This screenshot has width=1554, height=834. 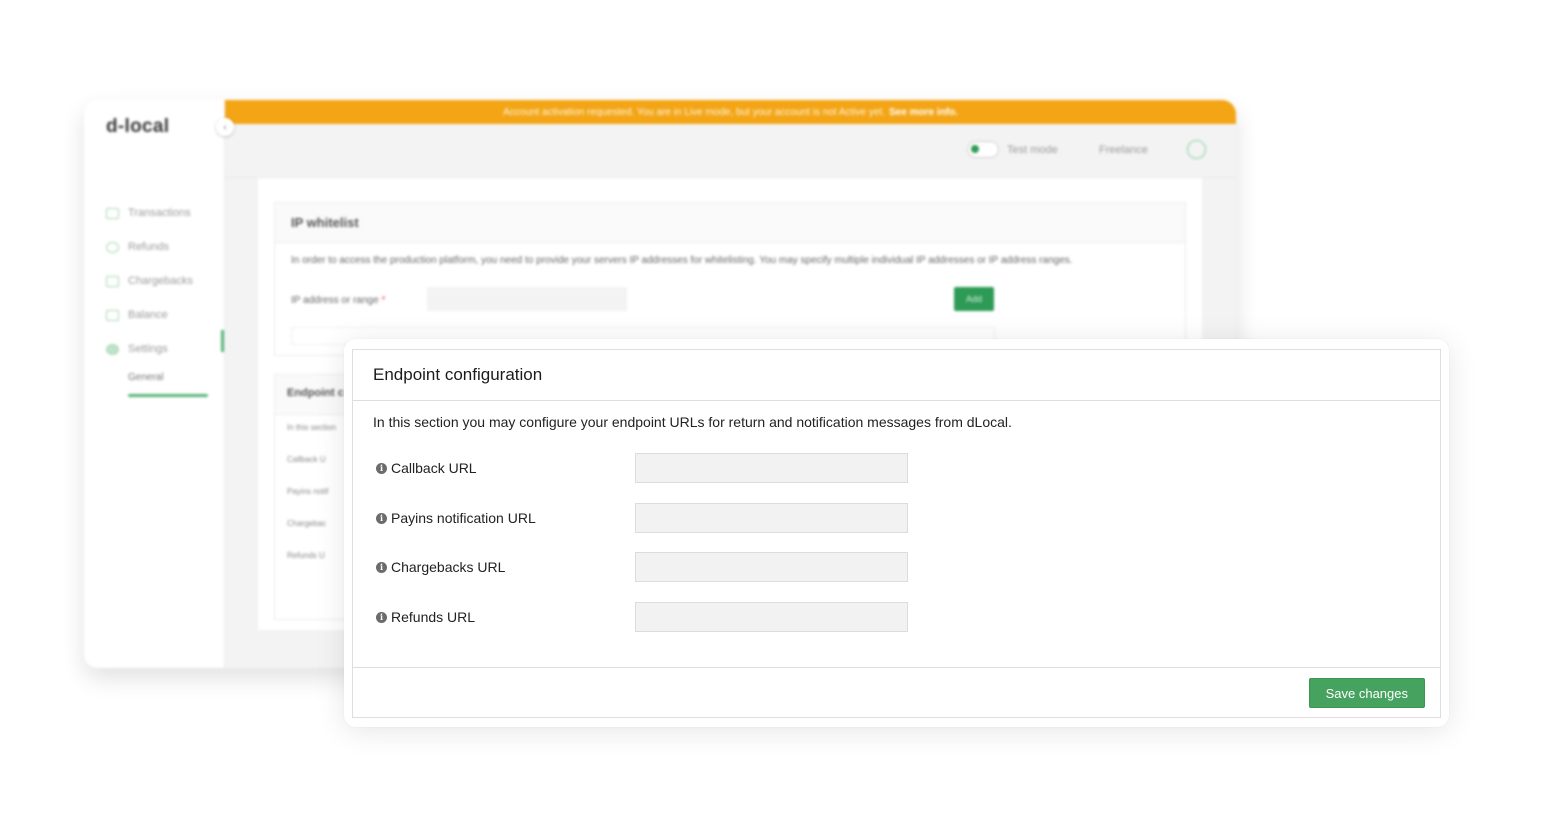 I want to click on required-mark: *, so click(x=383, y=300).